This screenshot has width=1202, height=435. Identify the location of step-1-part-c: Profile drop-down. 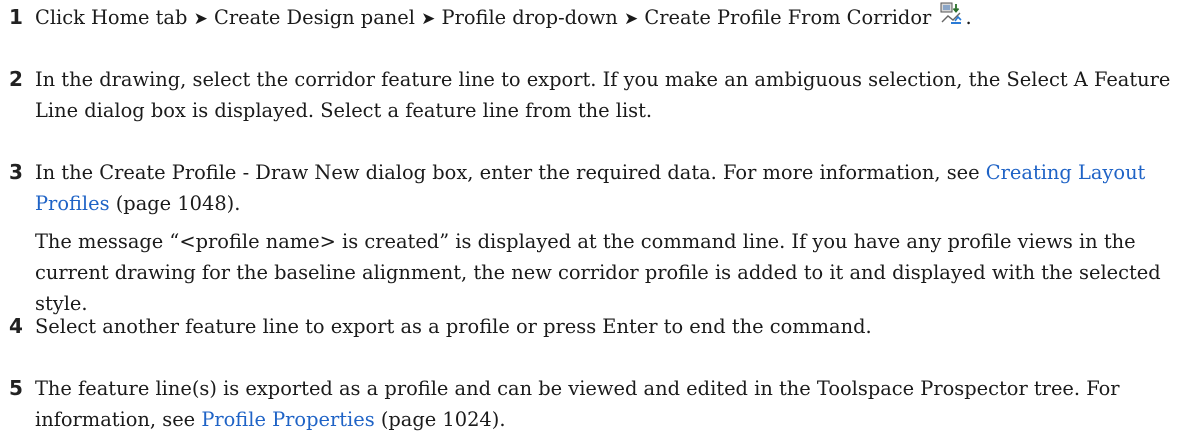
(529, 17).